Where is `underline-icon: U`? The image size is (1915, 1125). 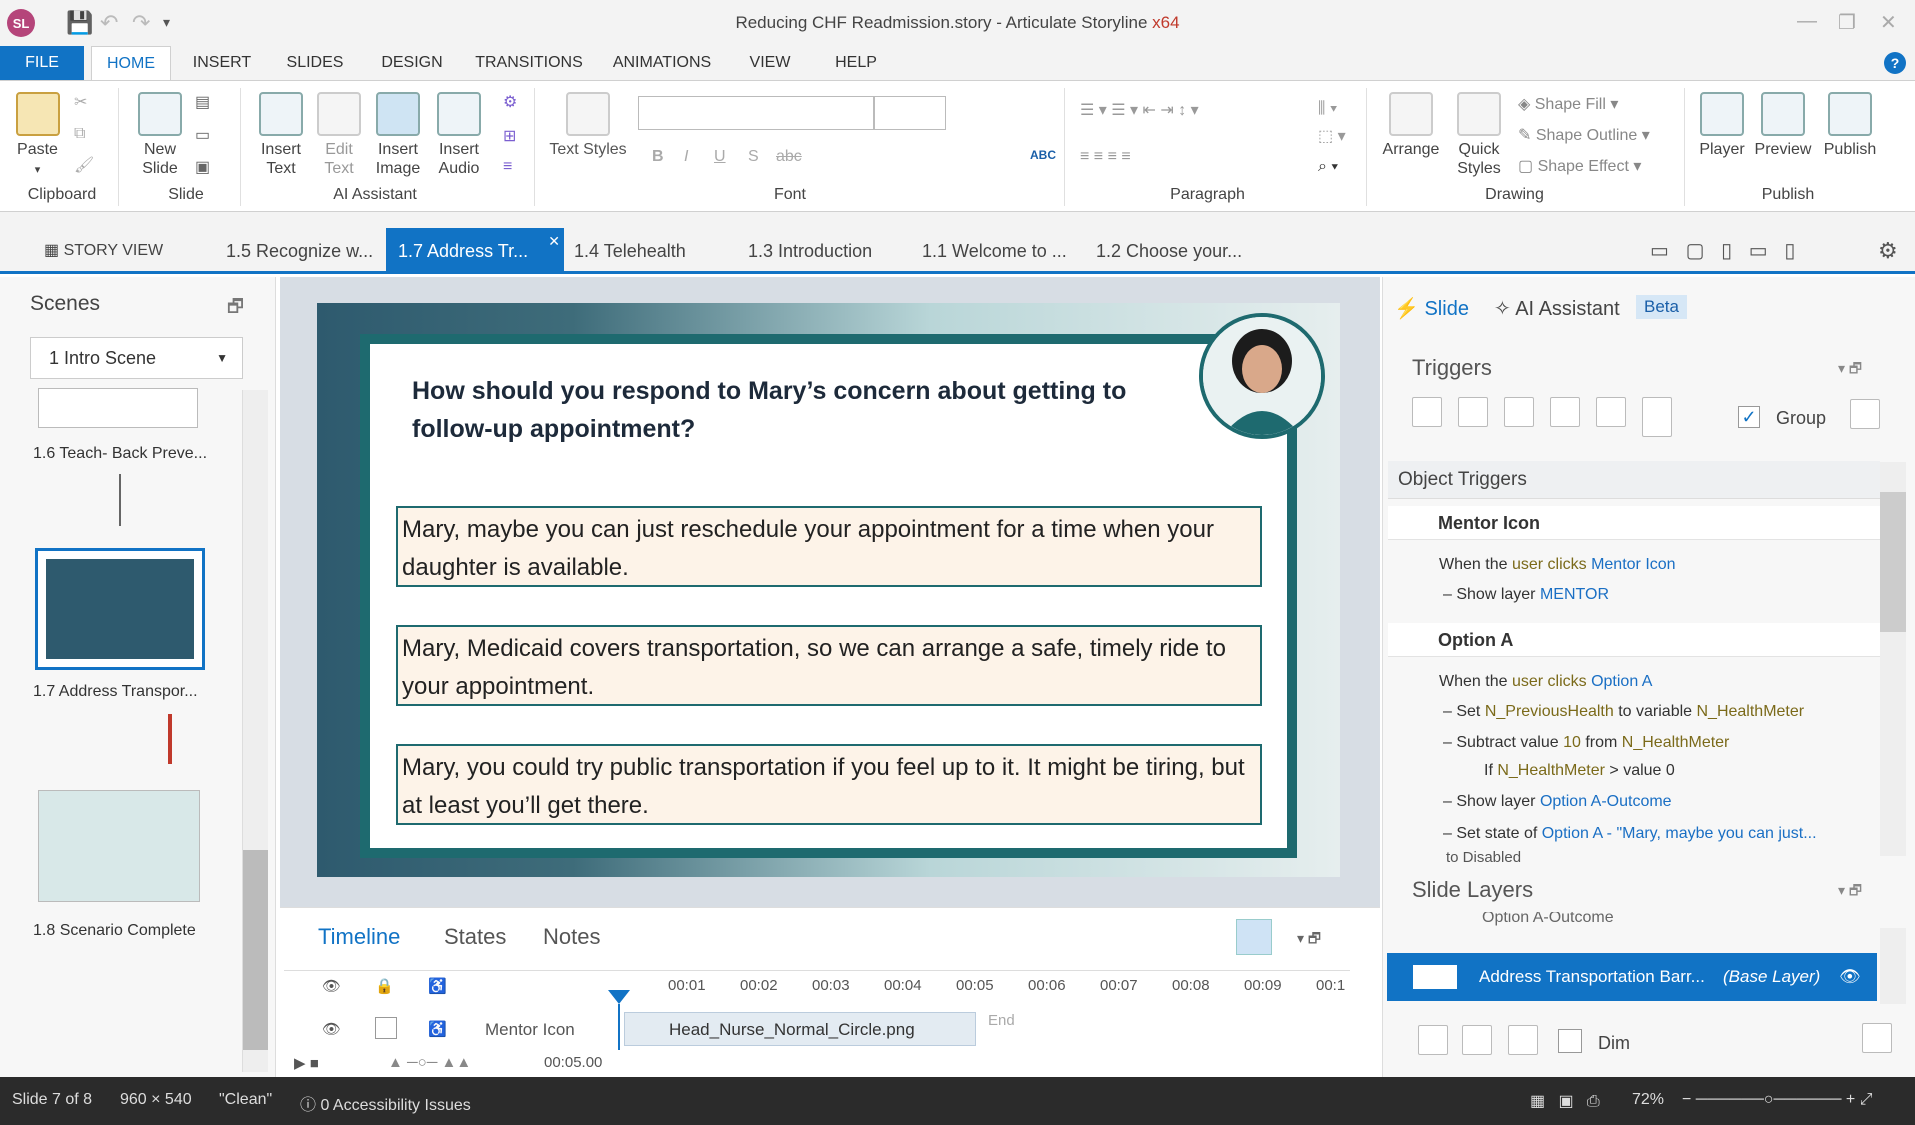 underline-icon: U is located at coordinates (720, 157).